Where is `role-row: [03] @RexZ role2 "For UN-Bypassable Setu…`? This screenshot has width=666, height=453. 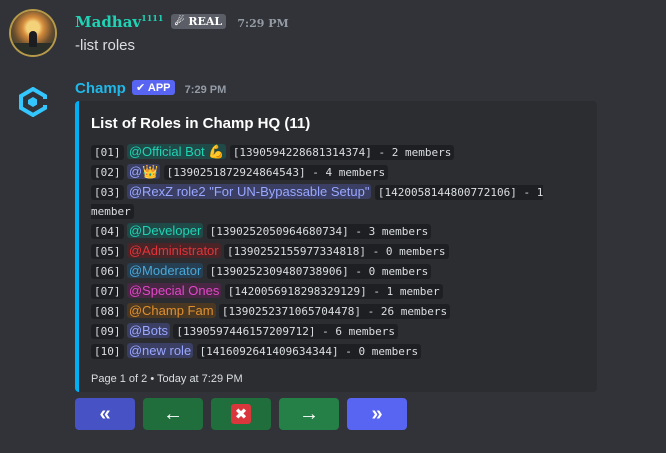
role-row: [03] @RexZ role2 "For UN-Bypassable Setu… is located at coordinates (338, 201).